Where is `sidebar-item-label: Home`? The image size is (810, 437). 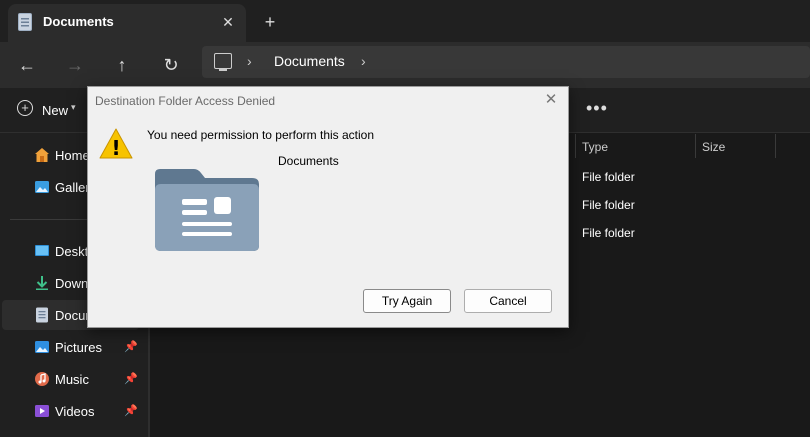
sidebar-item-label: Home is located at coordinates (72, 155).